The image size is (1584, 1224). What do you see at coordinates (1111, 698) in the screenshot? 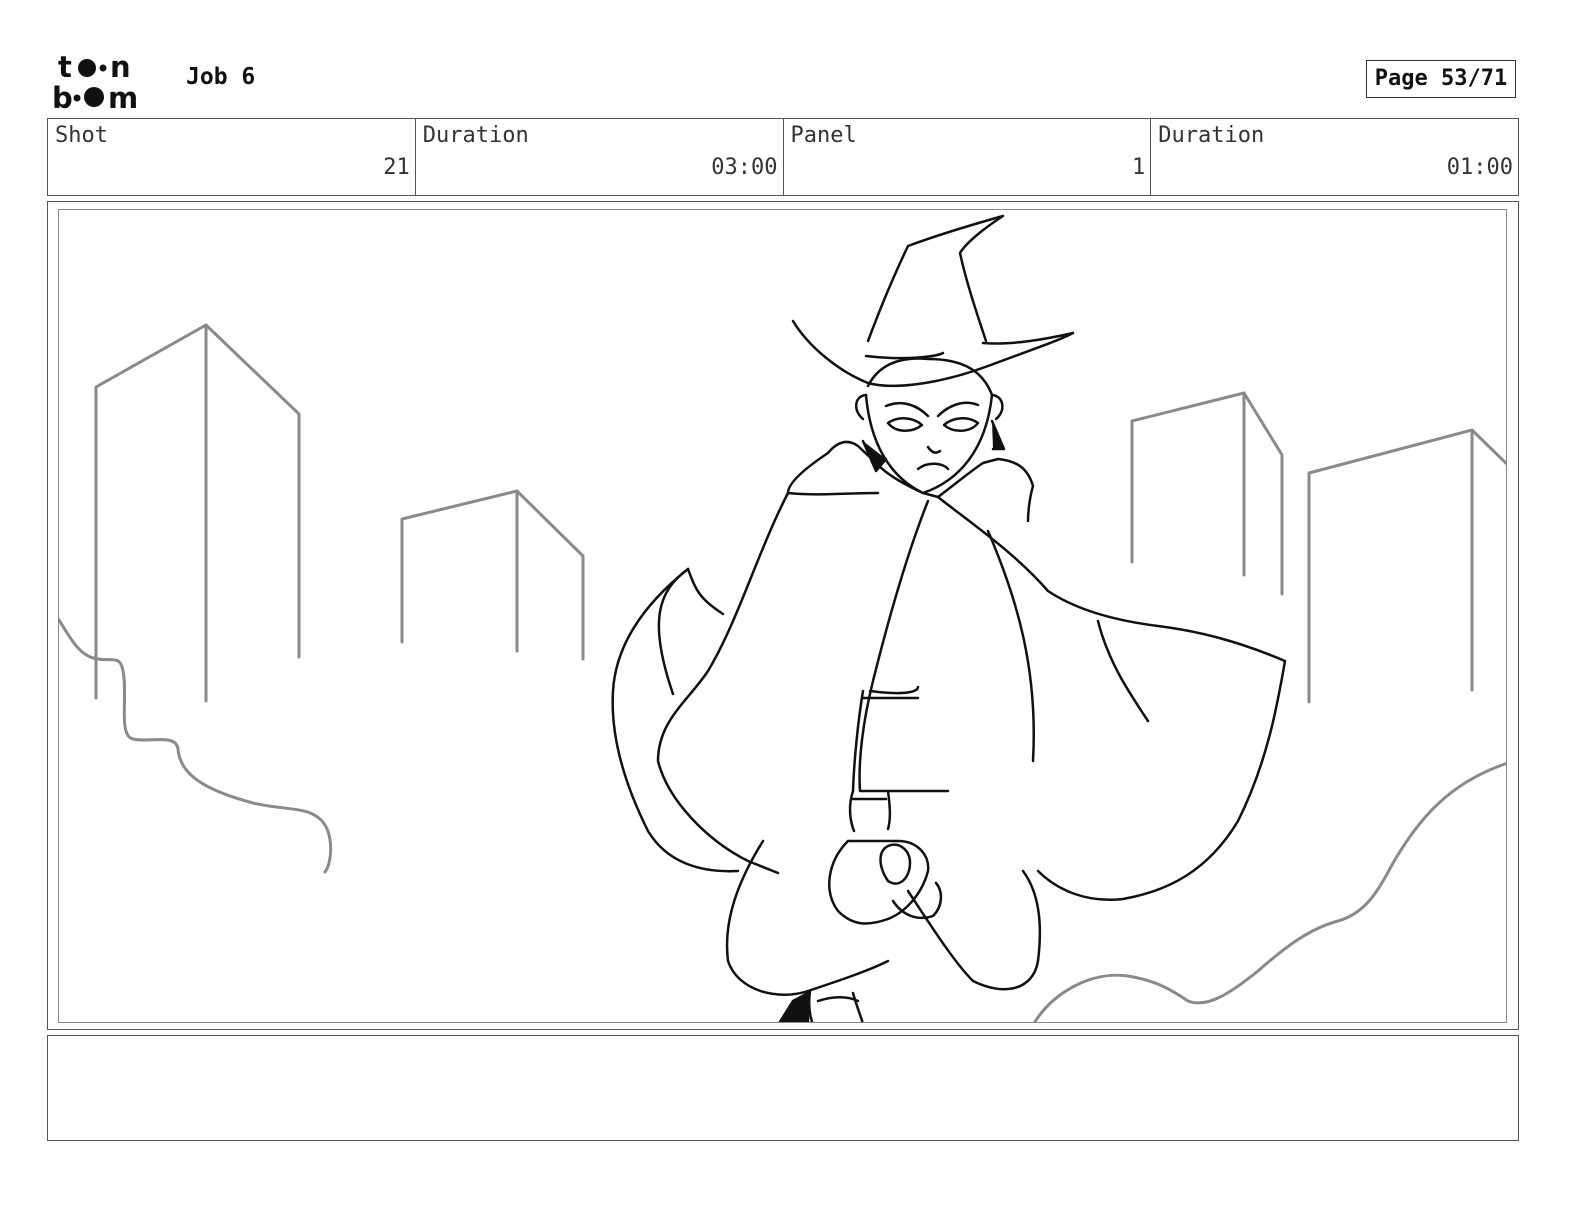
I see `cloak-right` at bounding box center [1111, 698].